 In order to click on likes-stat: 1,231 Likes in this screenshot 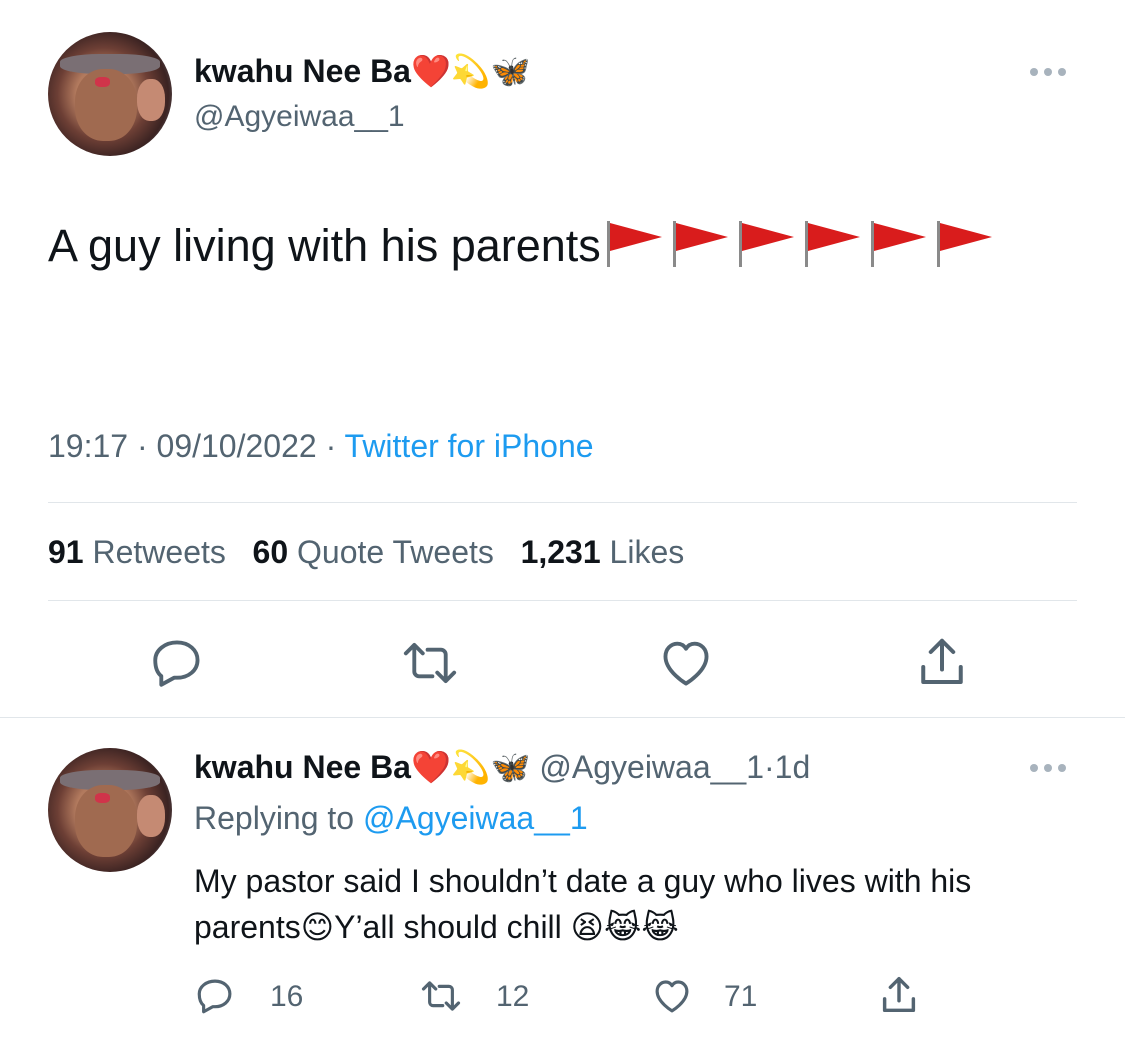, I will do `click(603, 552)`.